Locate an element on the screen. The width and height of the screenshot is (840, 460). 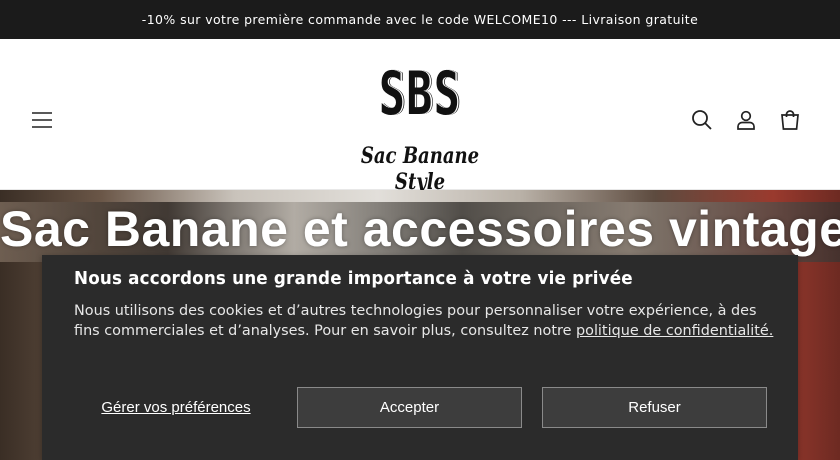
cart-button is located at coordinates (790, 120).